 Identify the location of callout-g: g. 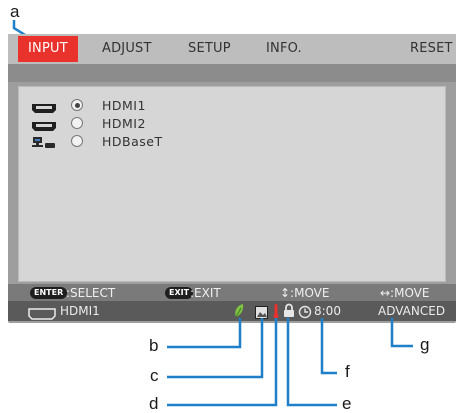
(425, 344).